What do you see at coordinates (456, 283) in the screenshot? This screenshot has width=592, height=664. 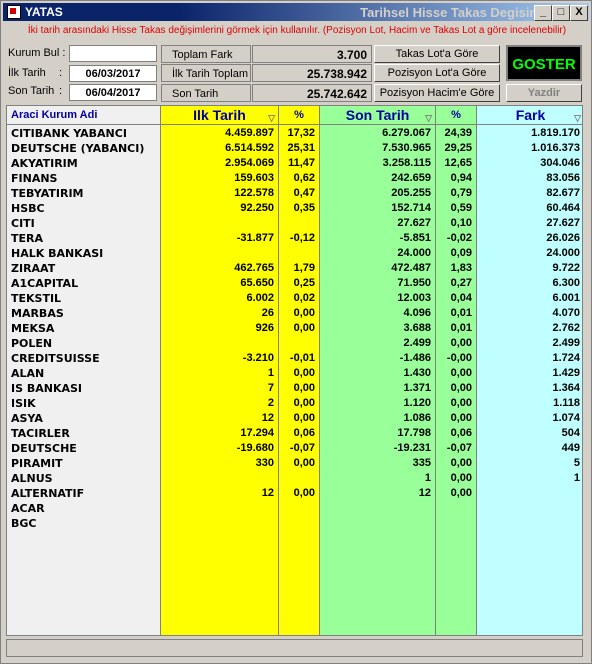 I see `row-son-pct: 0,27` at bounding box center [456, 283].